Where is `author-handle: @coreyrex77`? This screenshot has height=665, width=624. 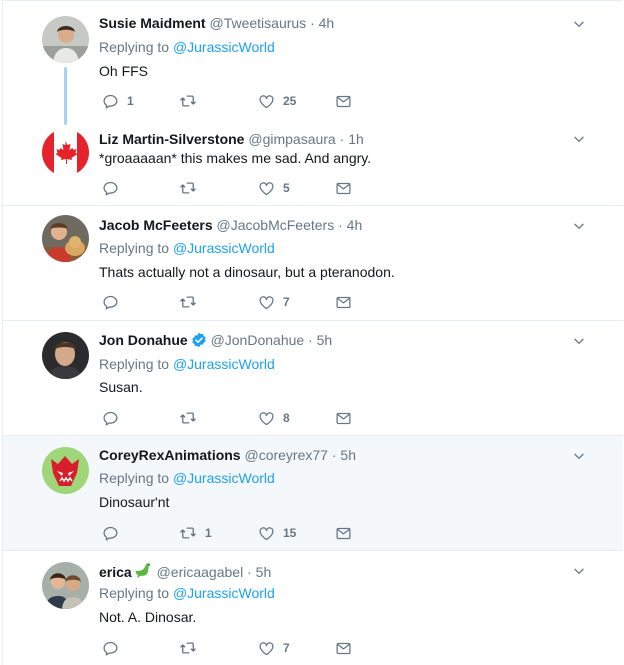 author-handle: @coreyrex77 is located at coordinates (285, 455).